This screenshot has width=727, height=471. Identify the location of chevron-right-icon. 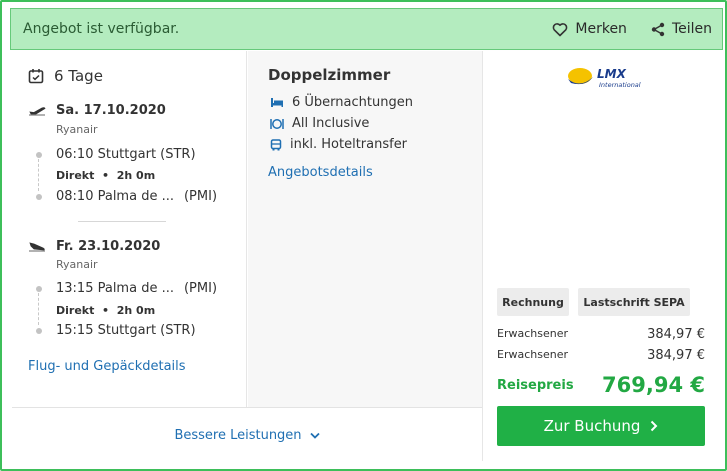
(654, 426).